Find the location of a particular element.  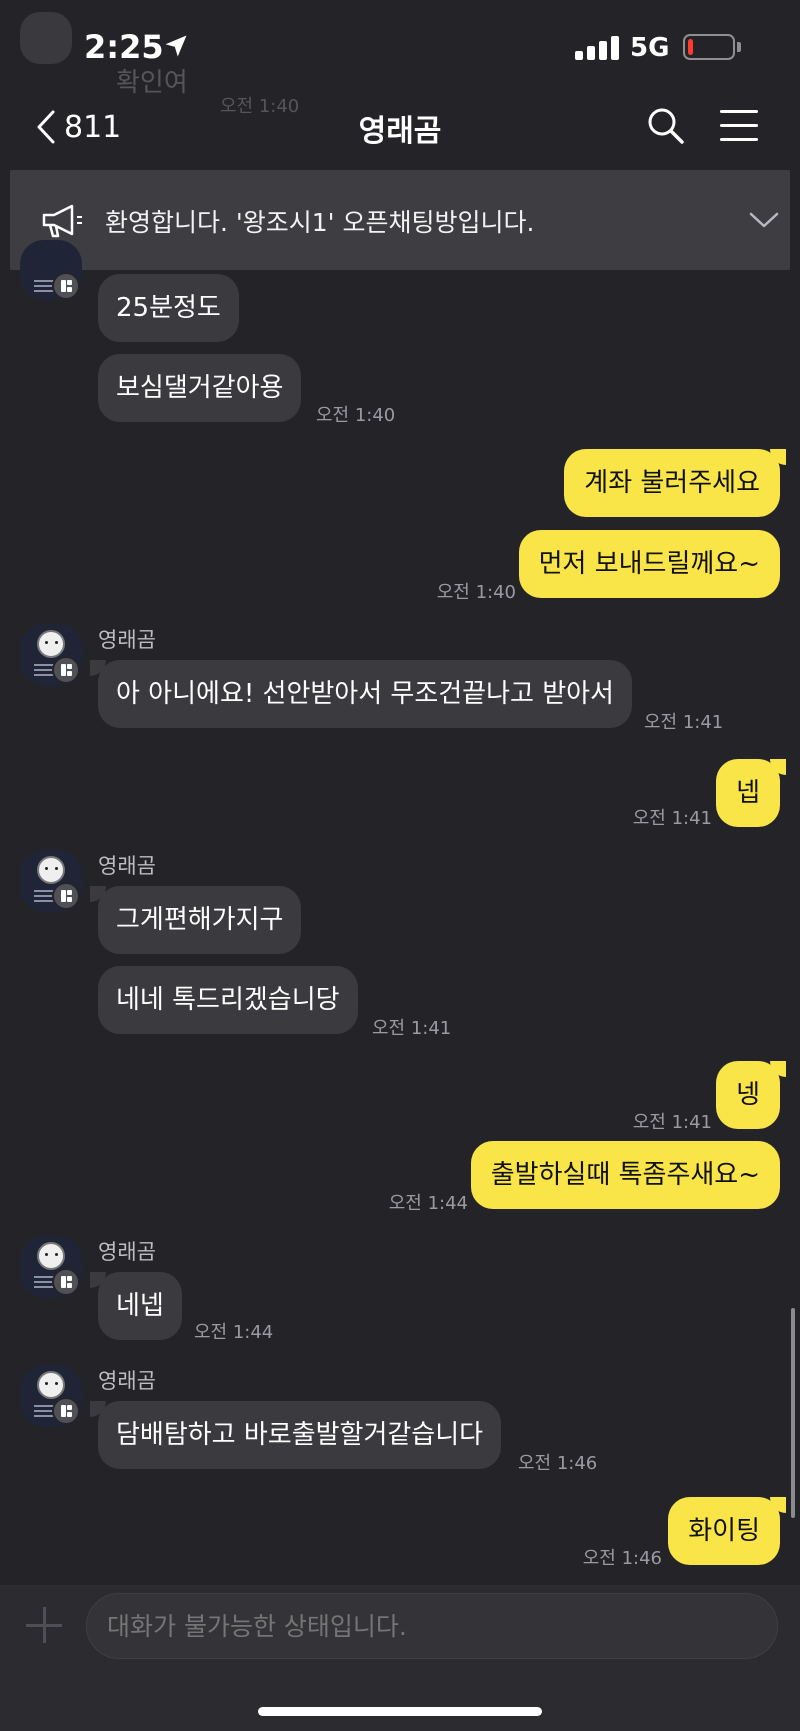

signal-strength-icon is located at coordinates (597, 48).